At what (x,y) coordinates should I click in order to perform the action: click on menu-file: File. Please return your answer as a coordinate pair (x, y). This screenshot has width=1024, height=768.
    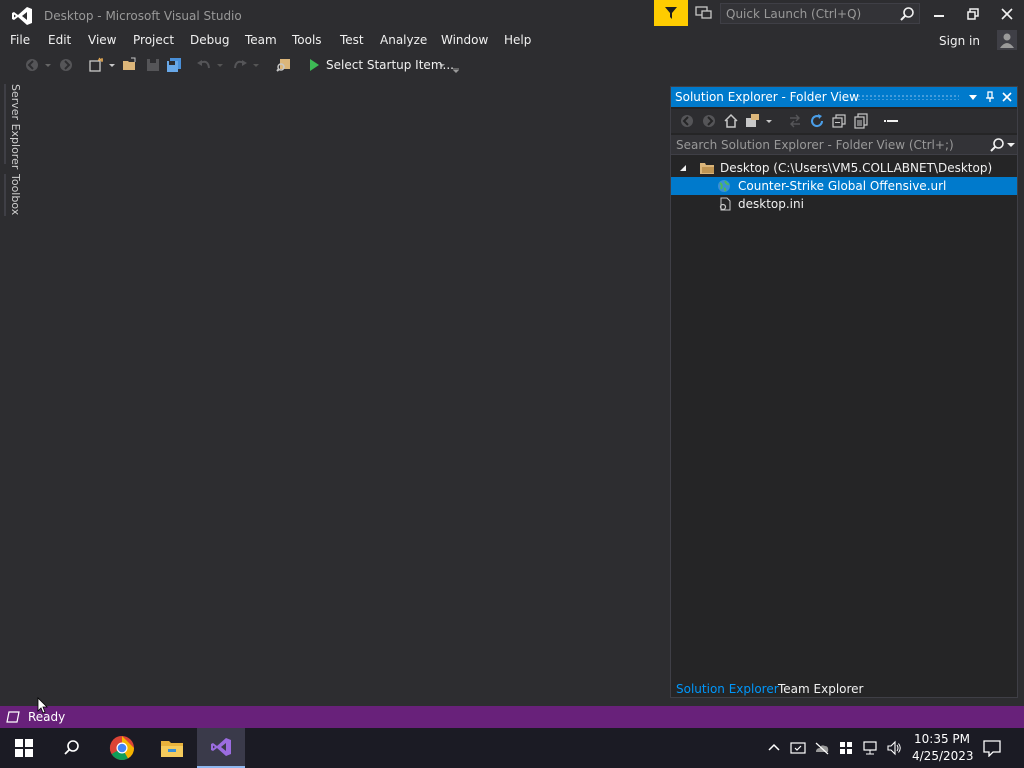
    Looking at the image, I should click on (20, 40).